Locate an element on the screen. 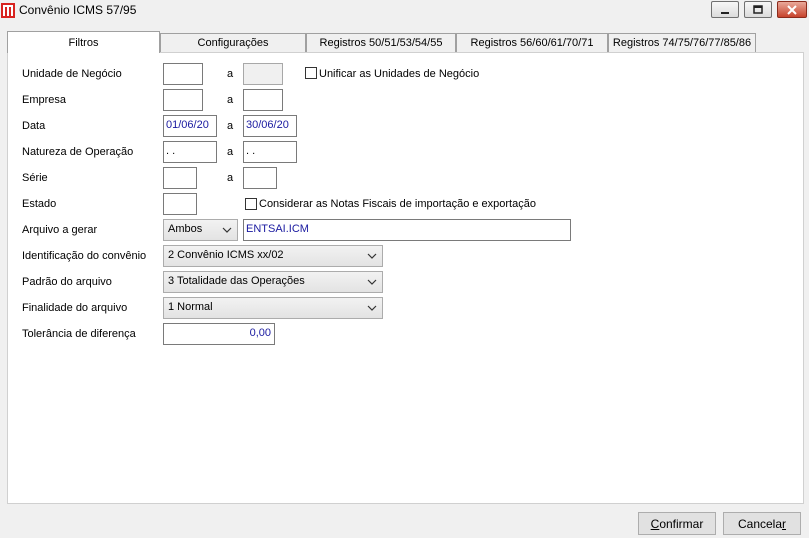 The image size is (809, 538). cancel-button: Cancelar is located at coordinates (762, 523).